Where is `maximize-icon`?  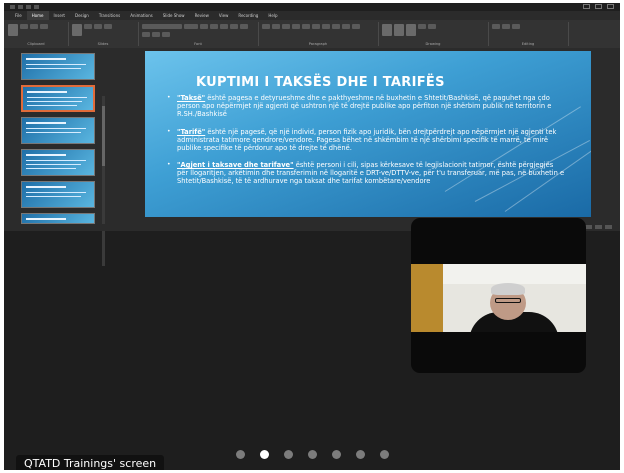
maximize-icon is located at coordinates (598, 6).